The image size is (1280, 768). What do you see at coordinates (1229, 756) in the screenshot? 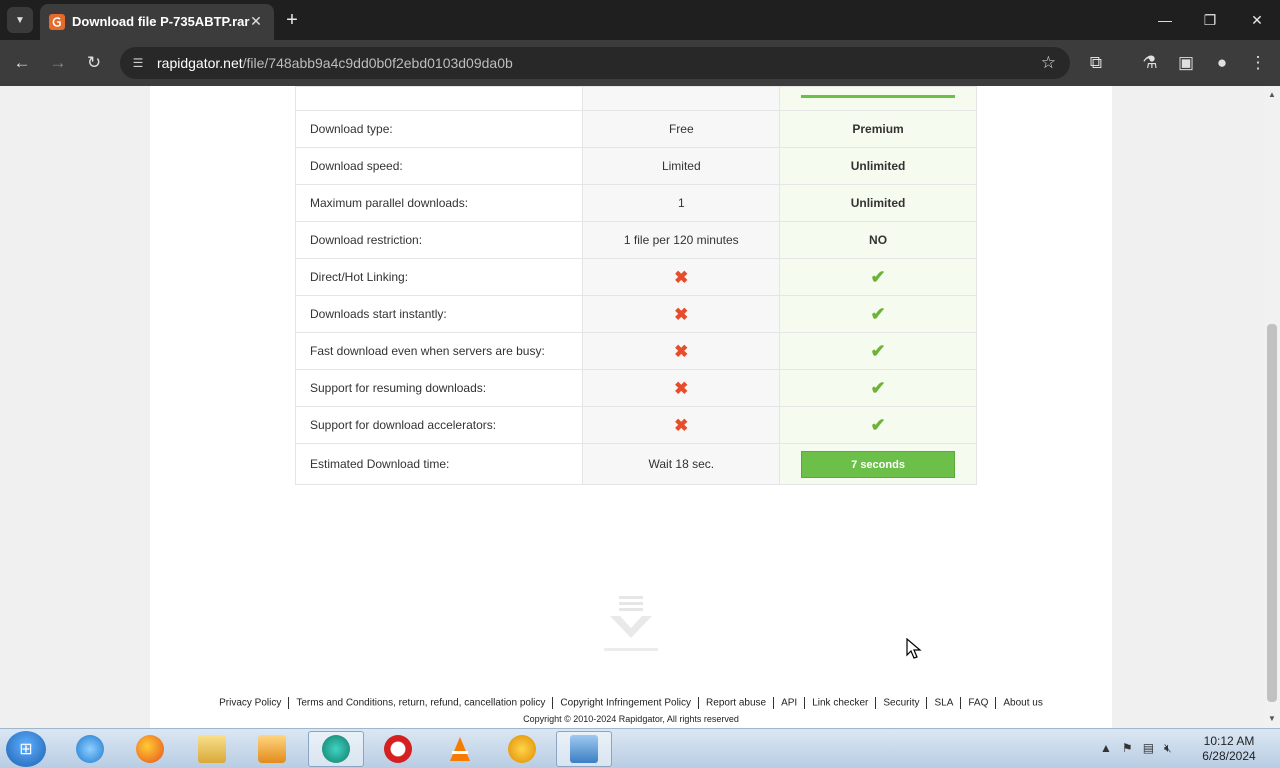
I see `clock-date: 6/28/2024` at bounding box center [1229, 756].